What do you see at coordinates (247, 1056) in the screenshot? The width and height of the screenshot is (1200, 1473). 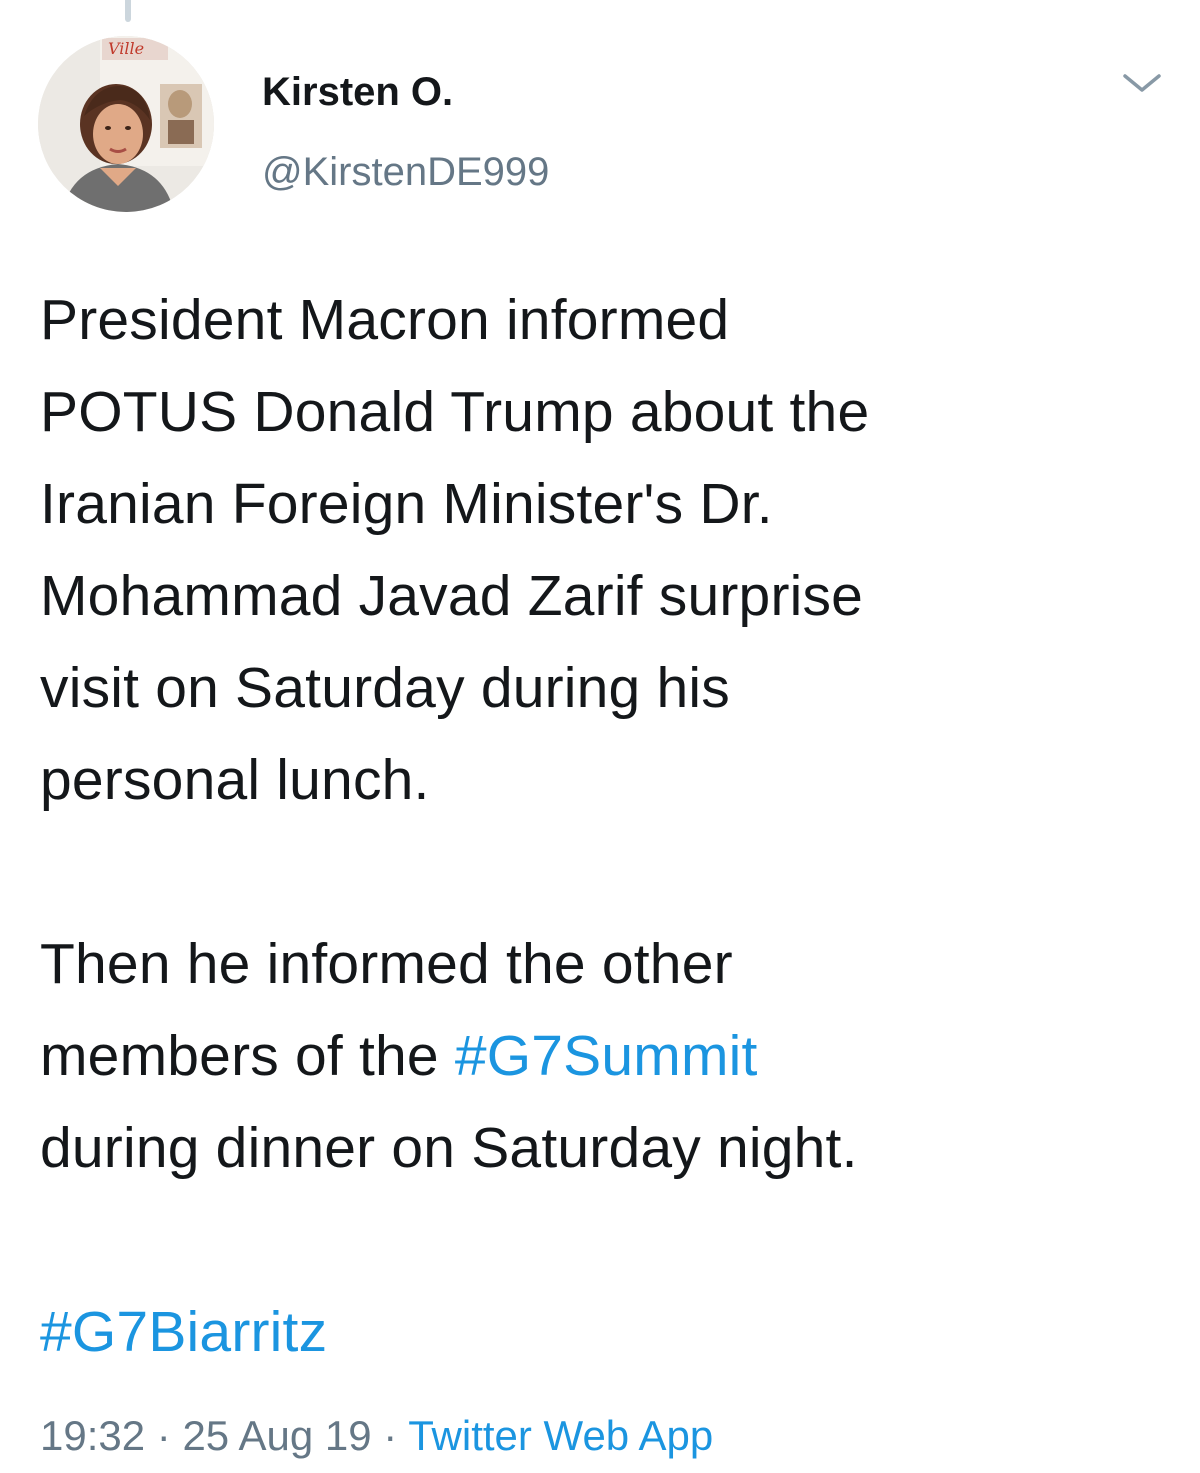 I see `tweet-text-fragment: members of the` at bounding box center [247, 1056].